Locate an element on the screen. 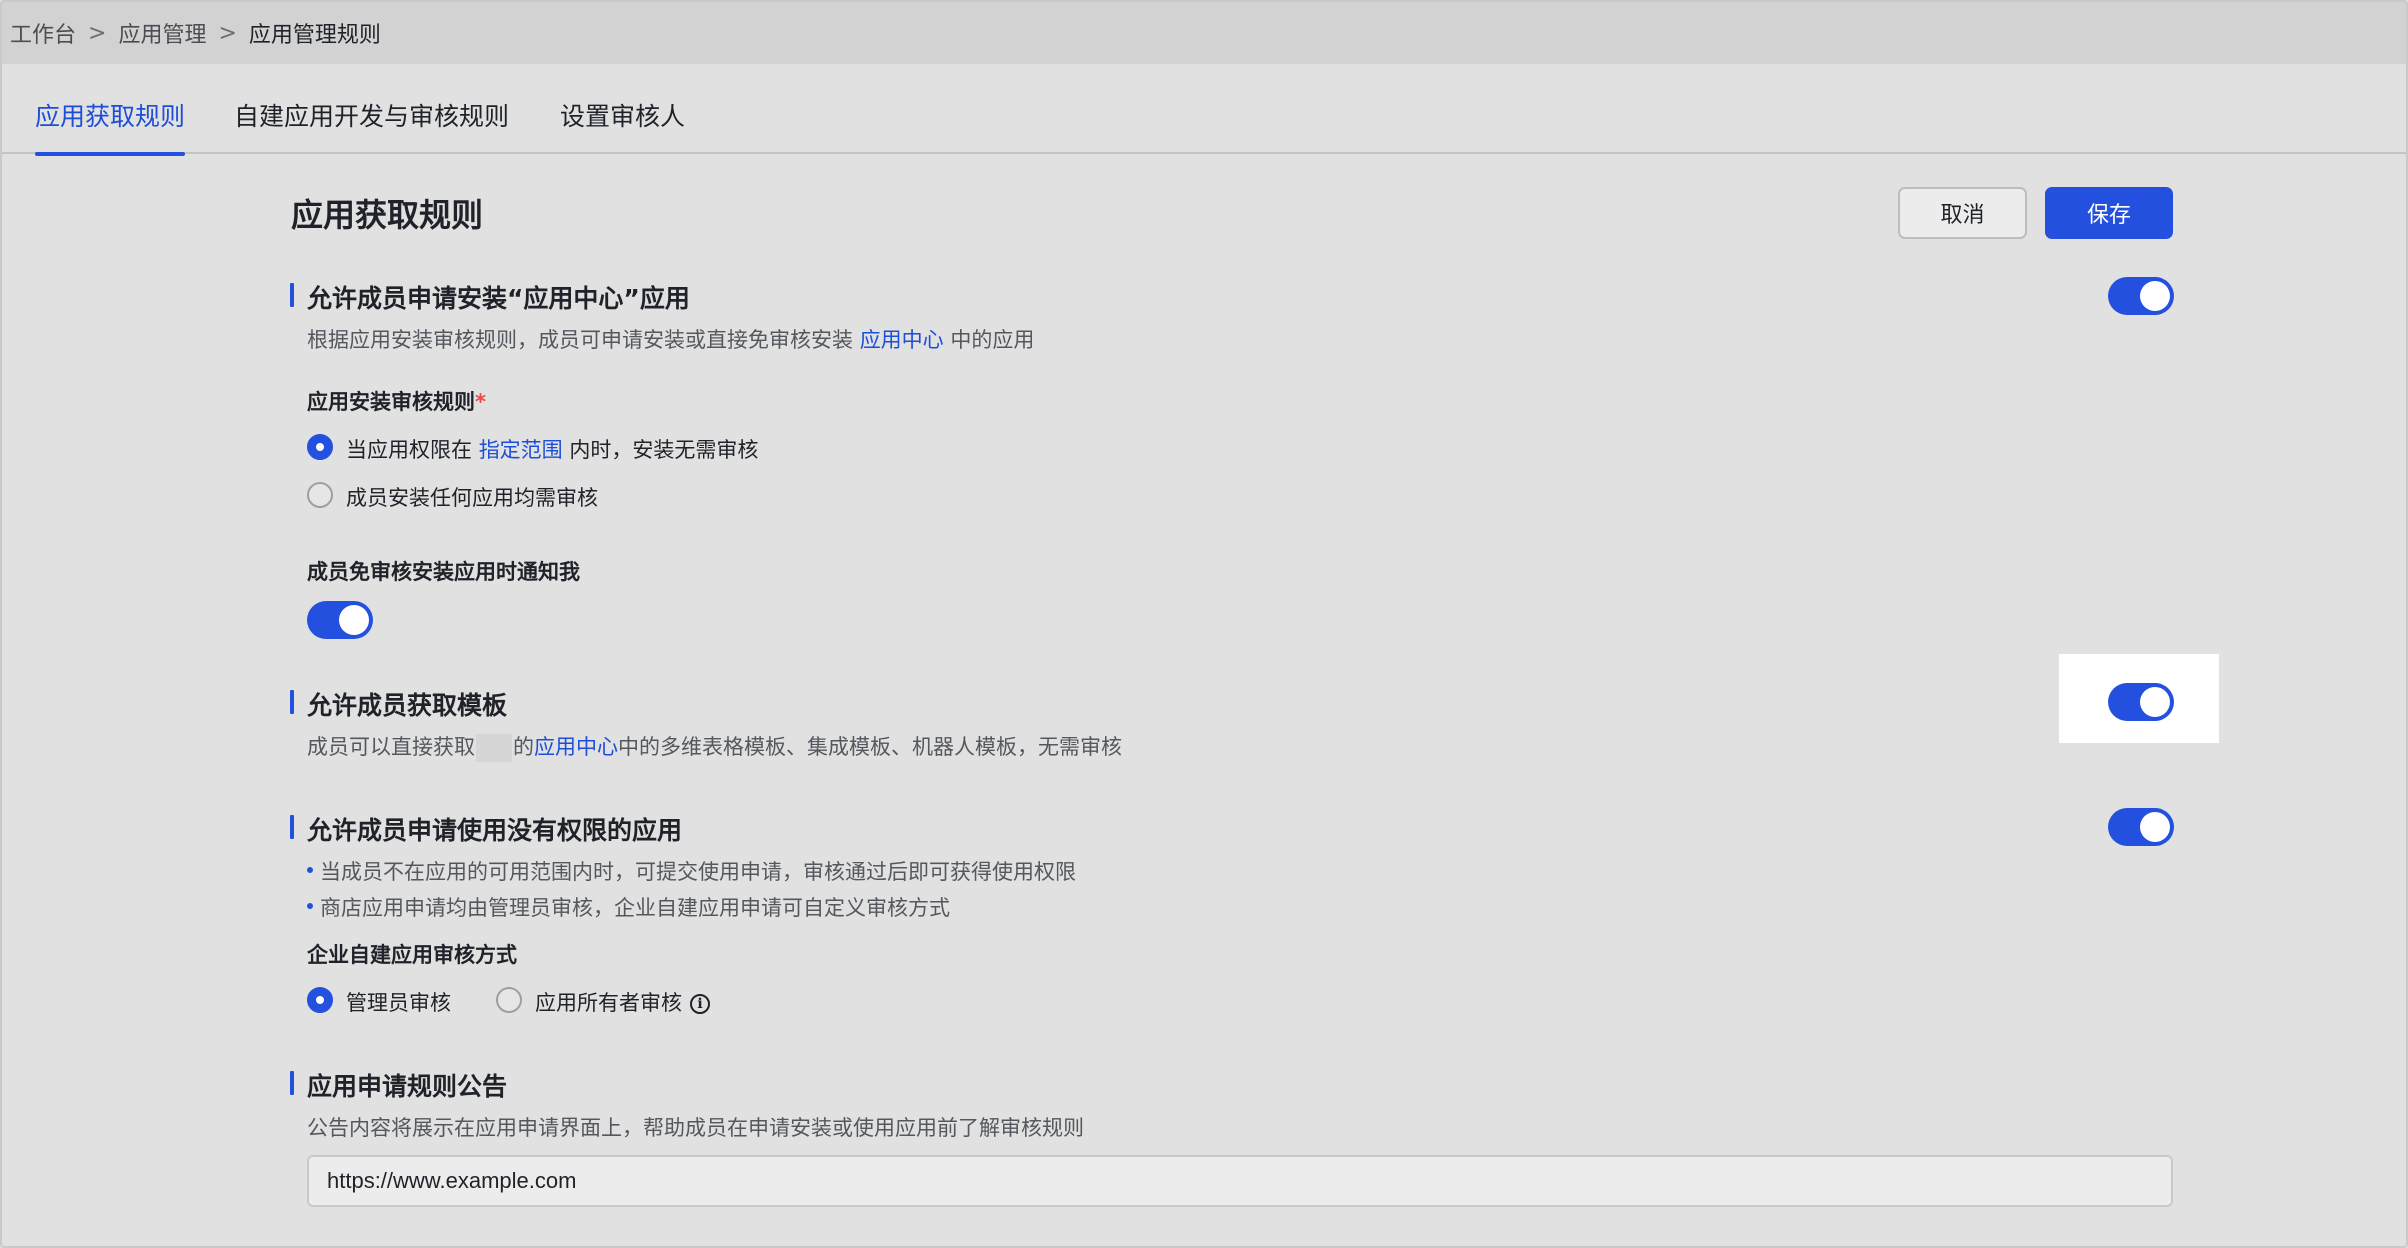 The height and width of the screenshot is (1248, 2408). notify-me-label: 成员免审核安装应用时通知我 is located at coordinates (443, 572).